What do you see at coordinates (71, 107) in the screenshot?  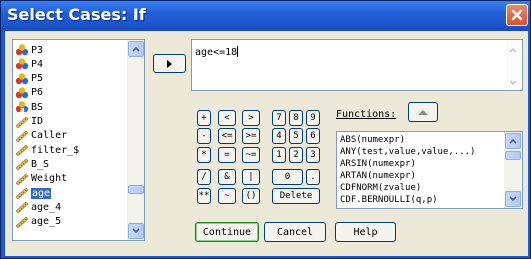 I see `variable-list-item: a BS` at bounding box center [71, 107].